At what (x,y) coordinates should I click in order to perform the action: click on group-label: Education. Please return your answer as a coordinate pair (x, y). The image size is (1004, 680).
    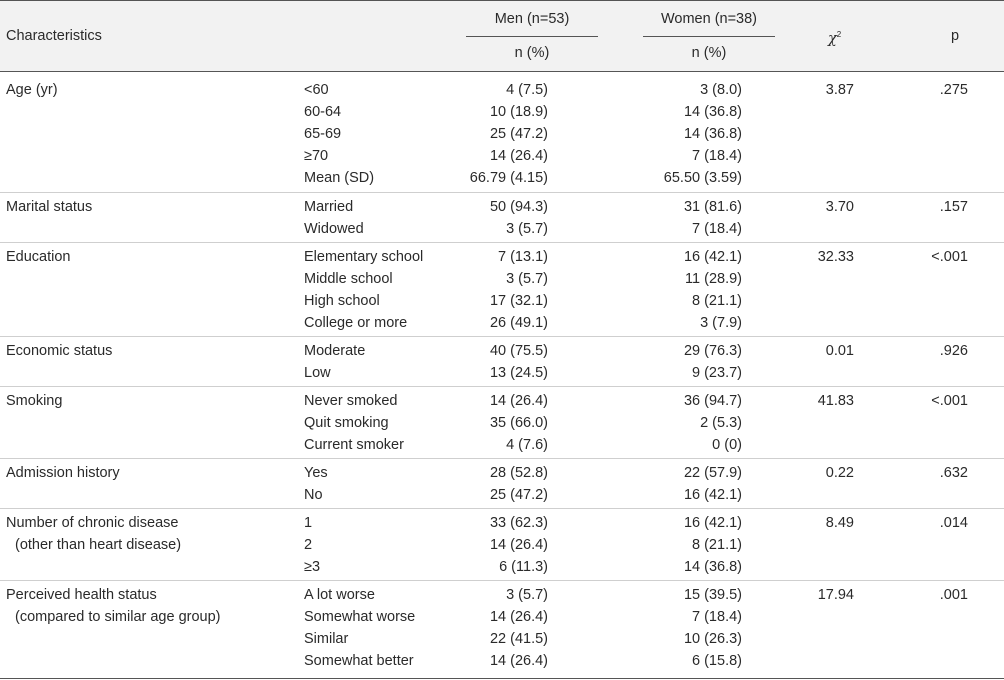
    Looking at the image, I should click on (38, 257).